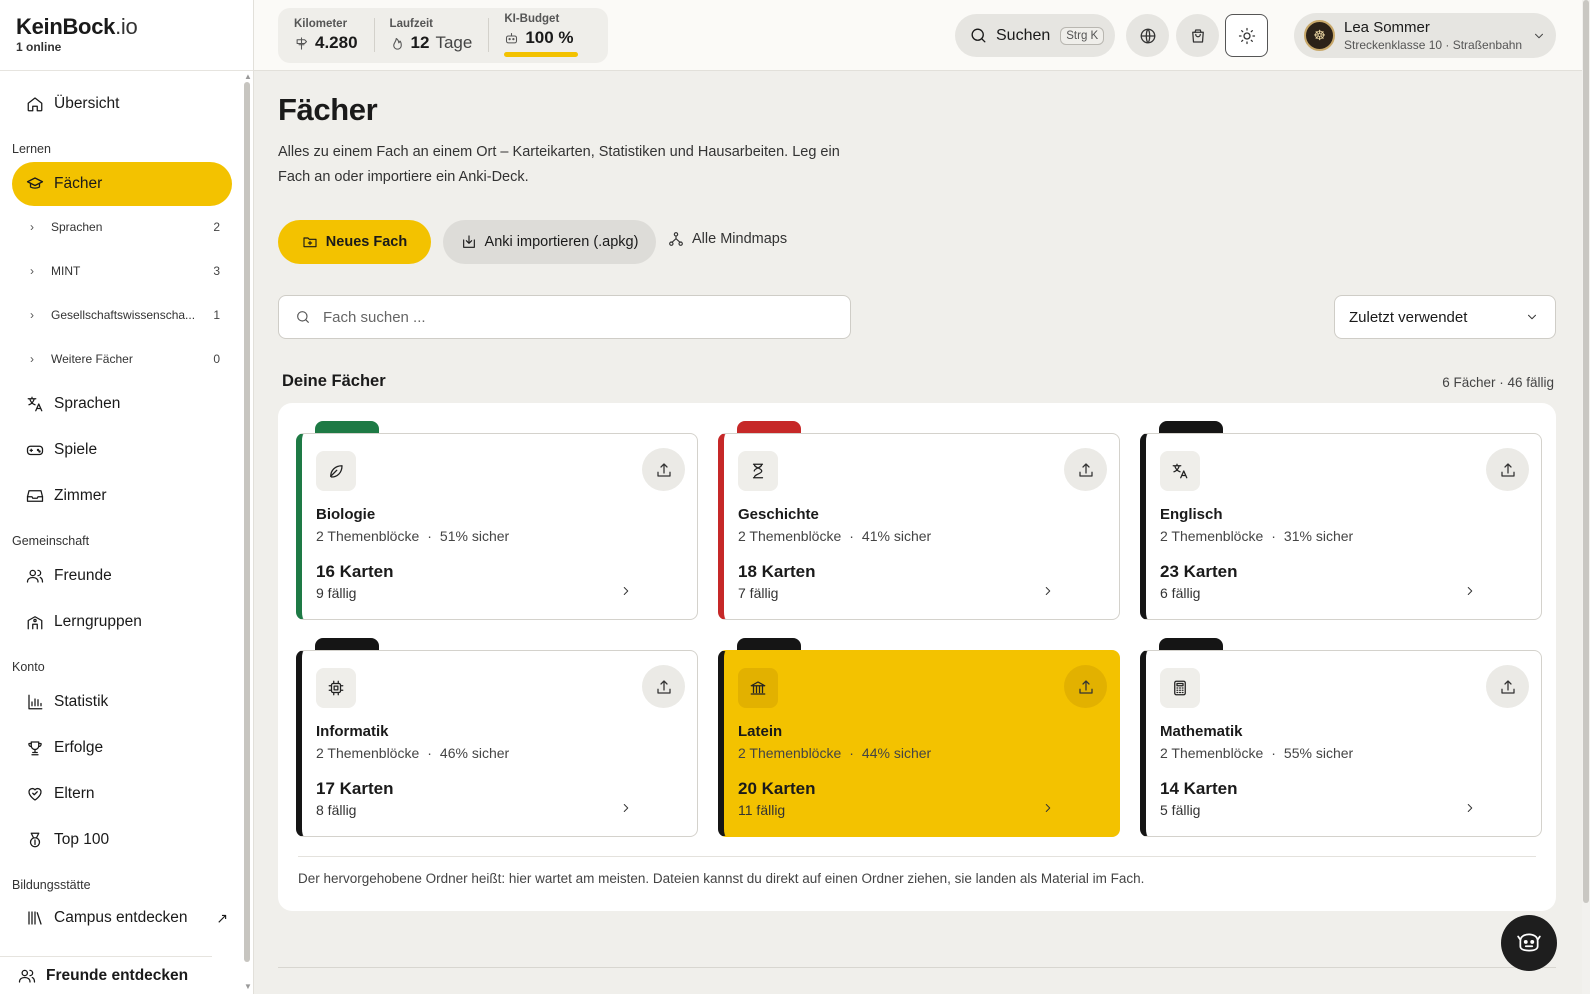  What do you see at coordinates (248, 76) in the screenshot?
I see `scroll-up-arrow: ▲` at bounding box center [248, 76].